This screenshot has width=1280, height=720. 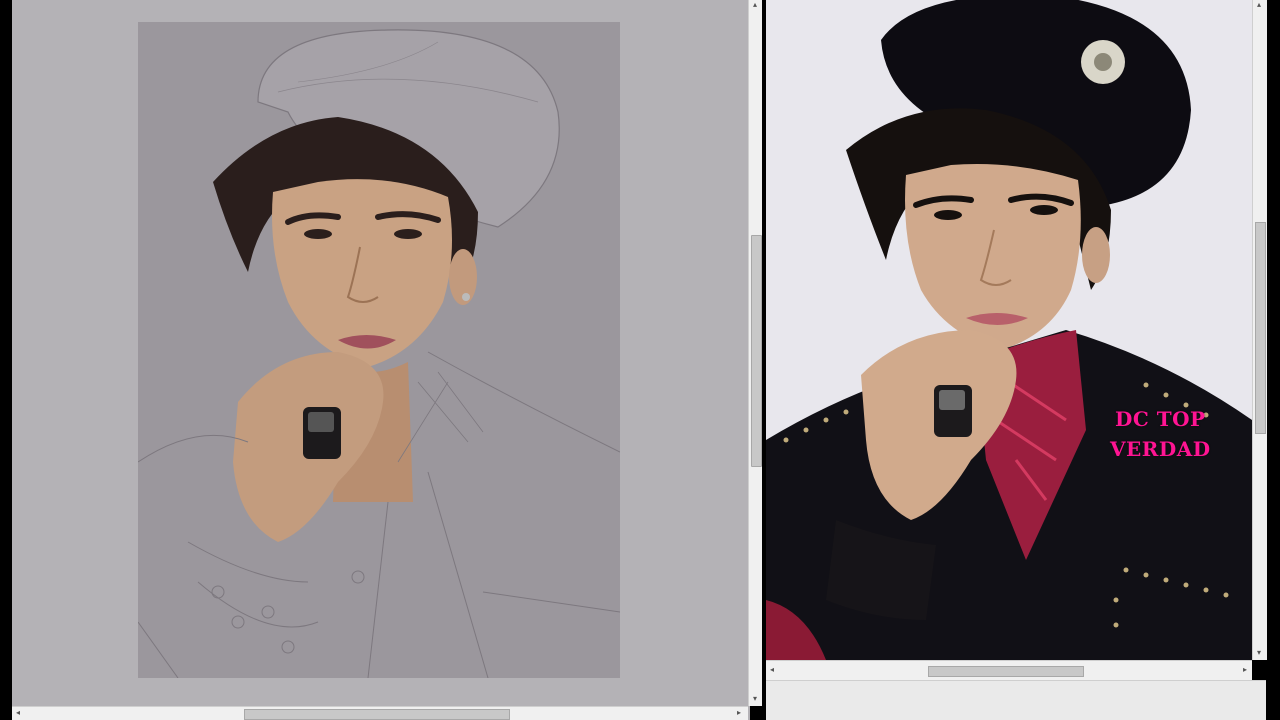 I want to click on right-vertical-scroll-thumb, so click(x=1260, y=328).